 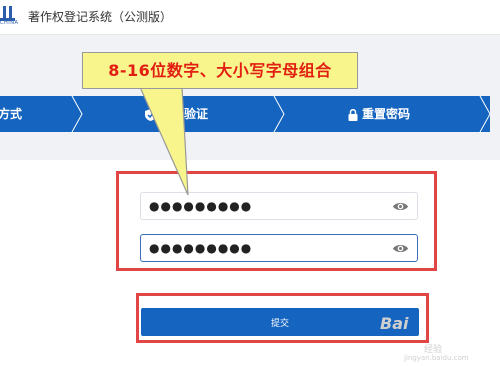 What do you see at coordinates (9, 23) in the screenshot?
I see `logo-subtext: CHINA` at bounding box center [9, 23].